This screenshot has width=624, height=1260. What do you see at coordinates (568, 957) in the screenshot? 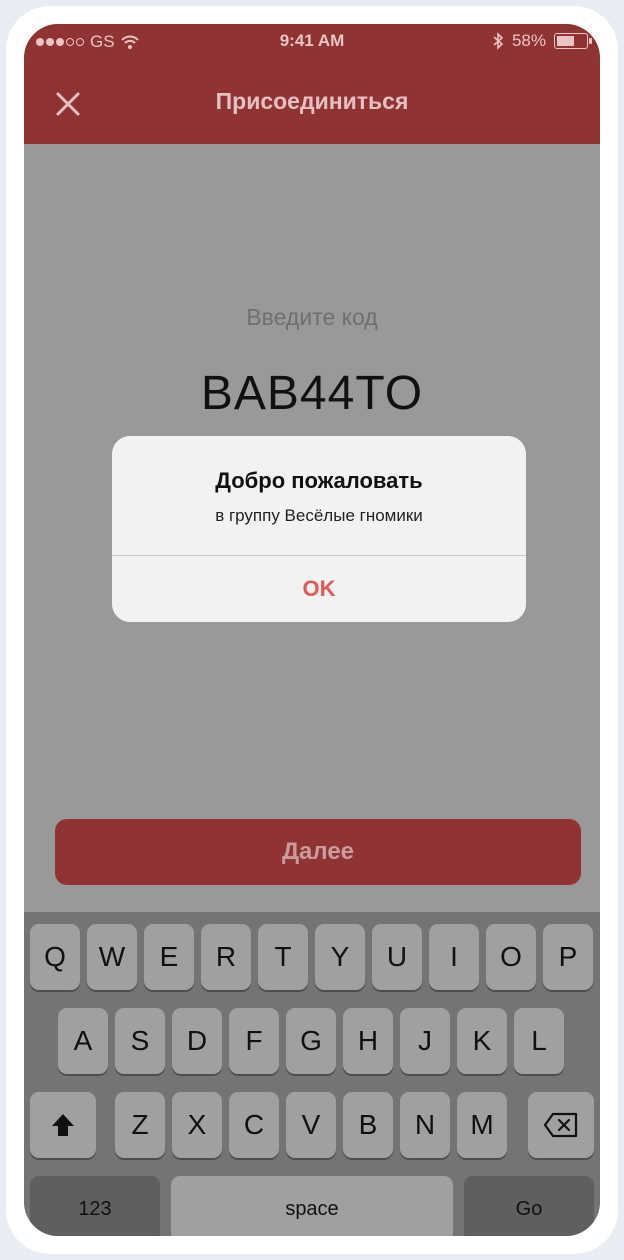
I see `key-p: P` at bounding box center [568, 957].